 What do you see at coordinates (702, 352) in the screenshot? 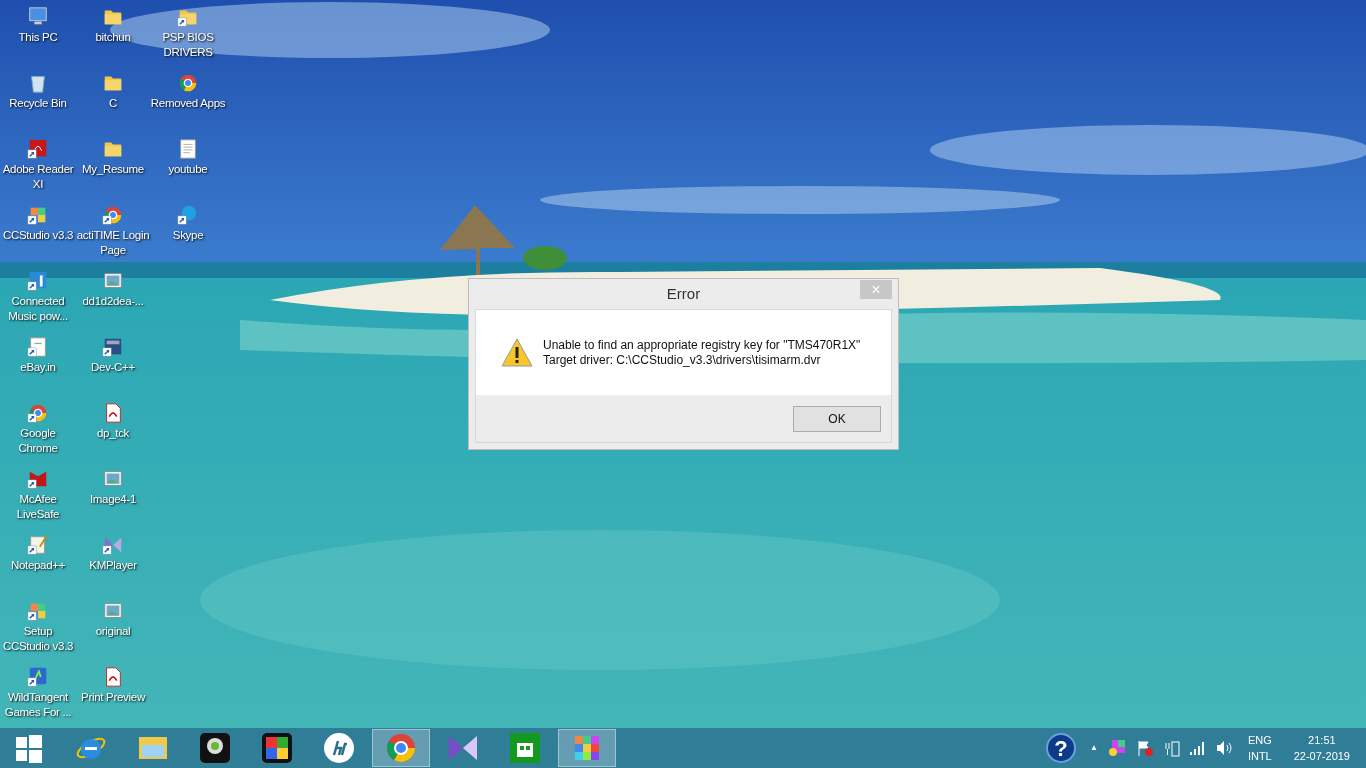
I see `error-message: Unable to find an appropriate registry key for "TMS470R1X" Target driver: C:\CCStudio_v3.3\drivers\tisimarm.dvr` at bounding box center [702, 352].